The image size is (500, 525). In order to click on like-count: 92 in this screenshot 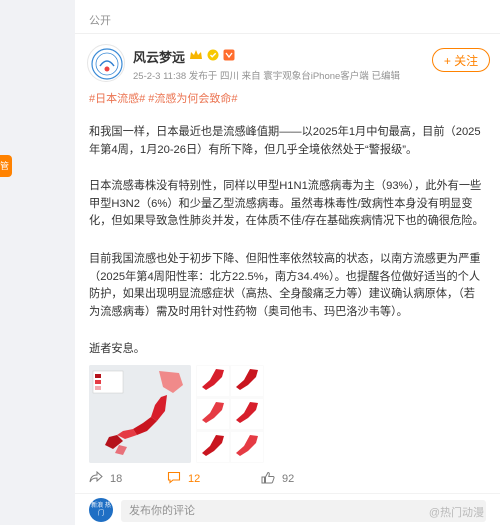, I will do `click(288, 479)`.